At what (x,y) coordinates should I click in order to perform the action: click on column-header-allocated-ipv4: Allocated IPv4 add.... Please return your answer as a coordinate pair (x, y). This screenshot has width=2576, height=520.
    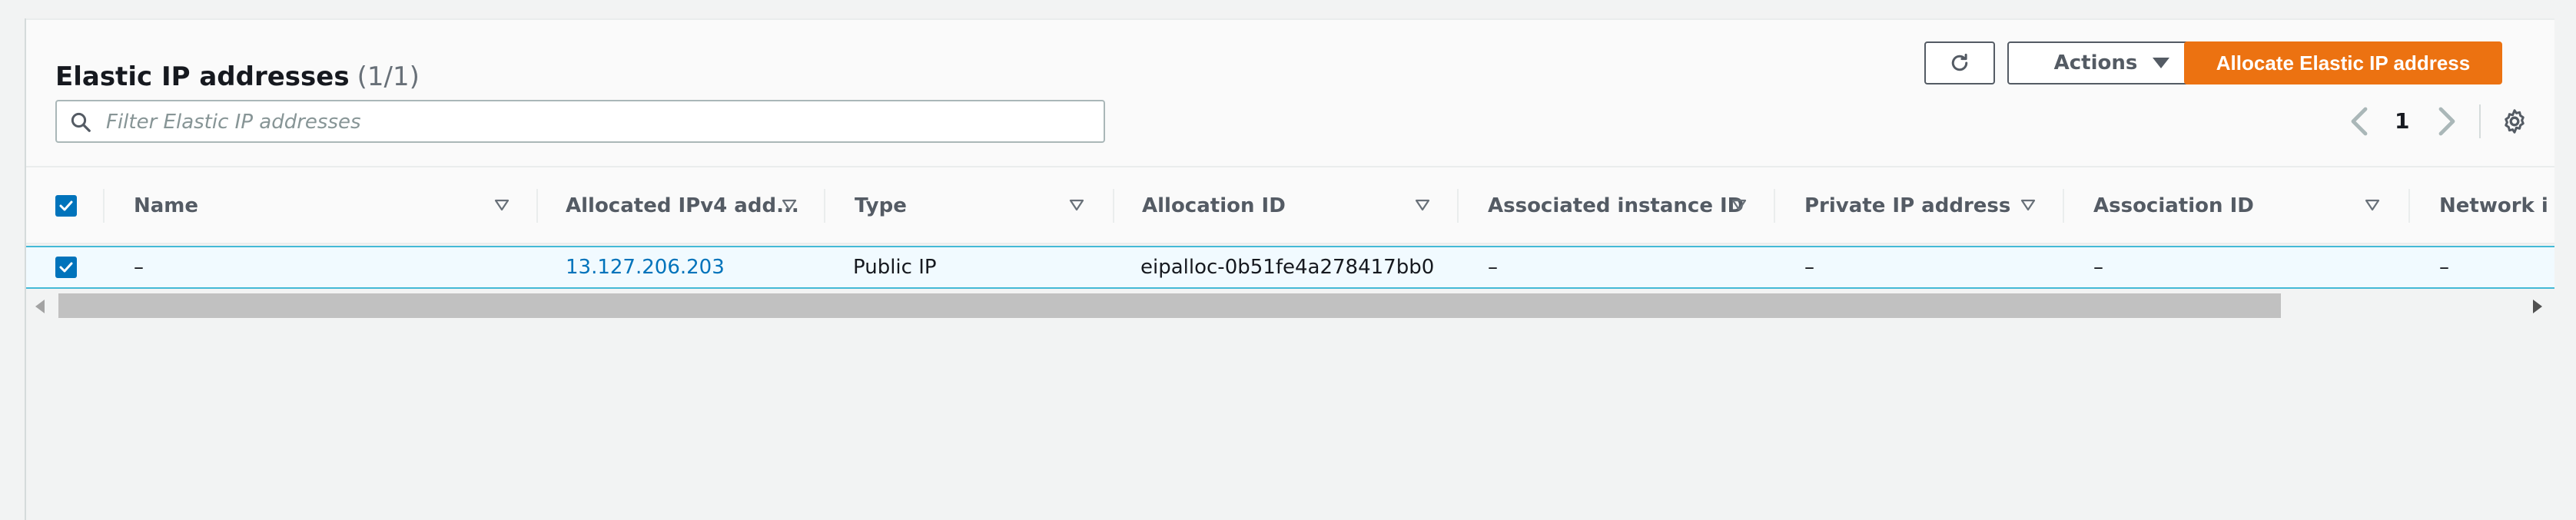
    Looking at the image, I should click on (682, 206).